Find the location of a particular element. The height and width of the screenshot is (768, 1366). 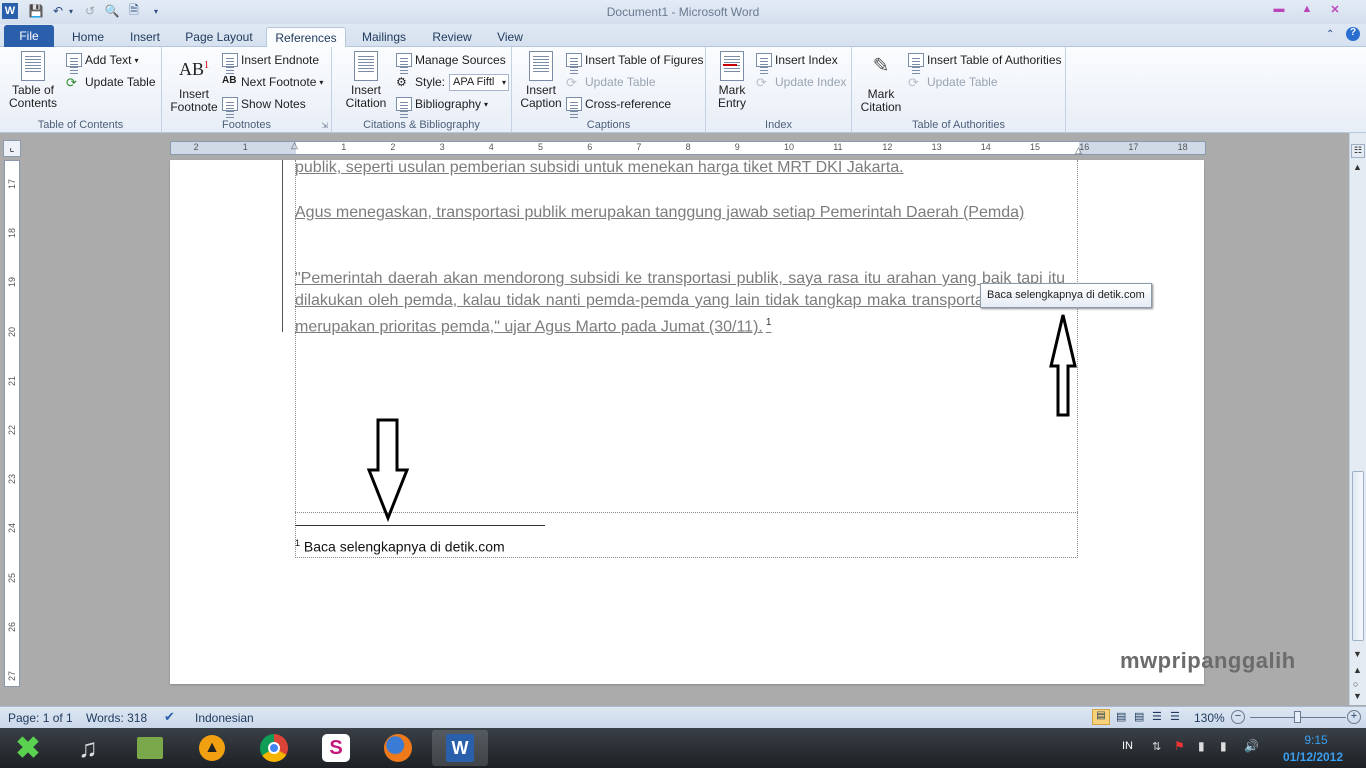

horizontal-ruler: △ △ 2 1 1 2 3 4 5 6 7 8 9 10 11 12 13 14 15 16 17 18 is located at coordinates (688, 147).